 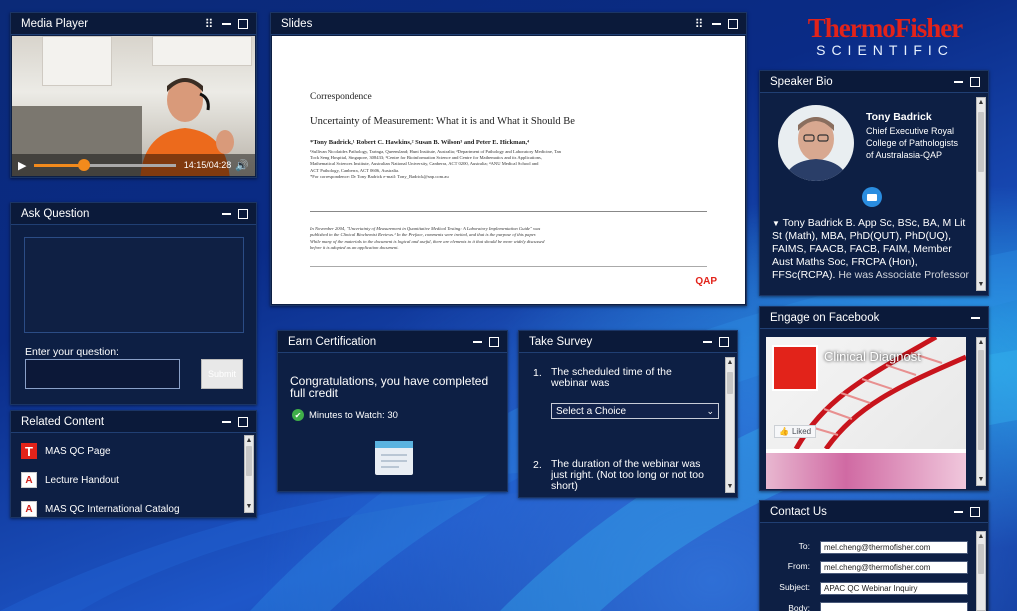 What do you see at coordinates (394, 458) in the screenshot?
I see `certificate-icon` at bounding box center [394, 458].